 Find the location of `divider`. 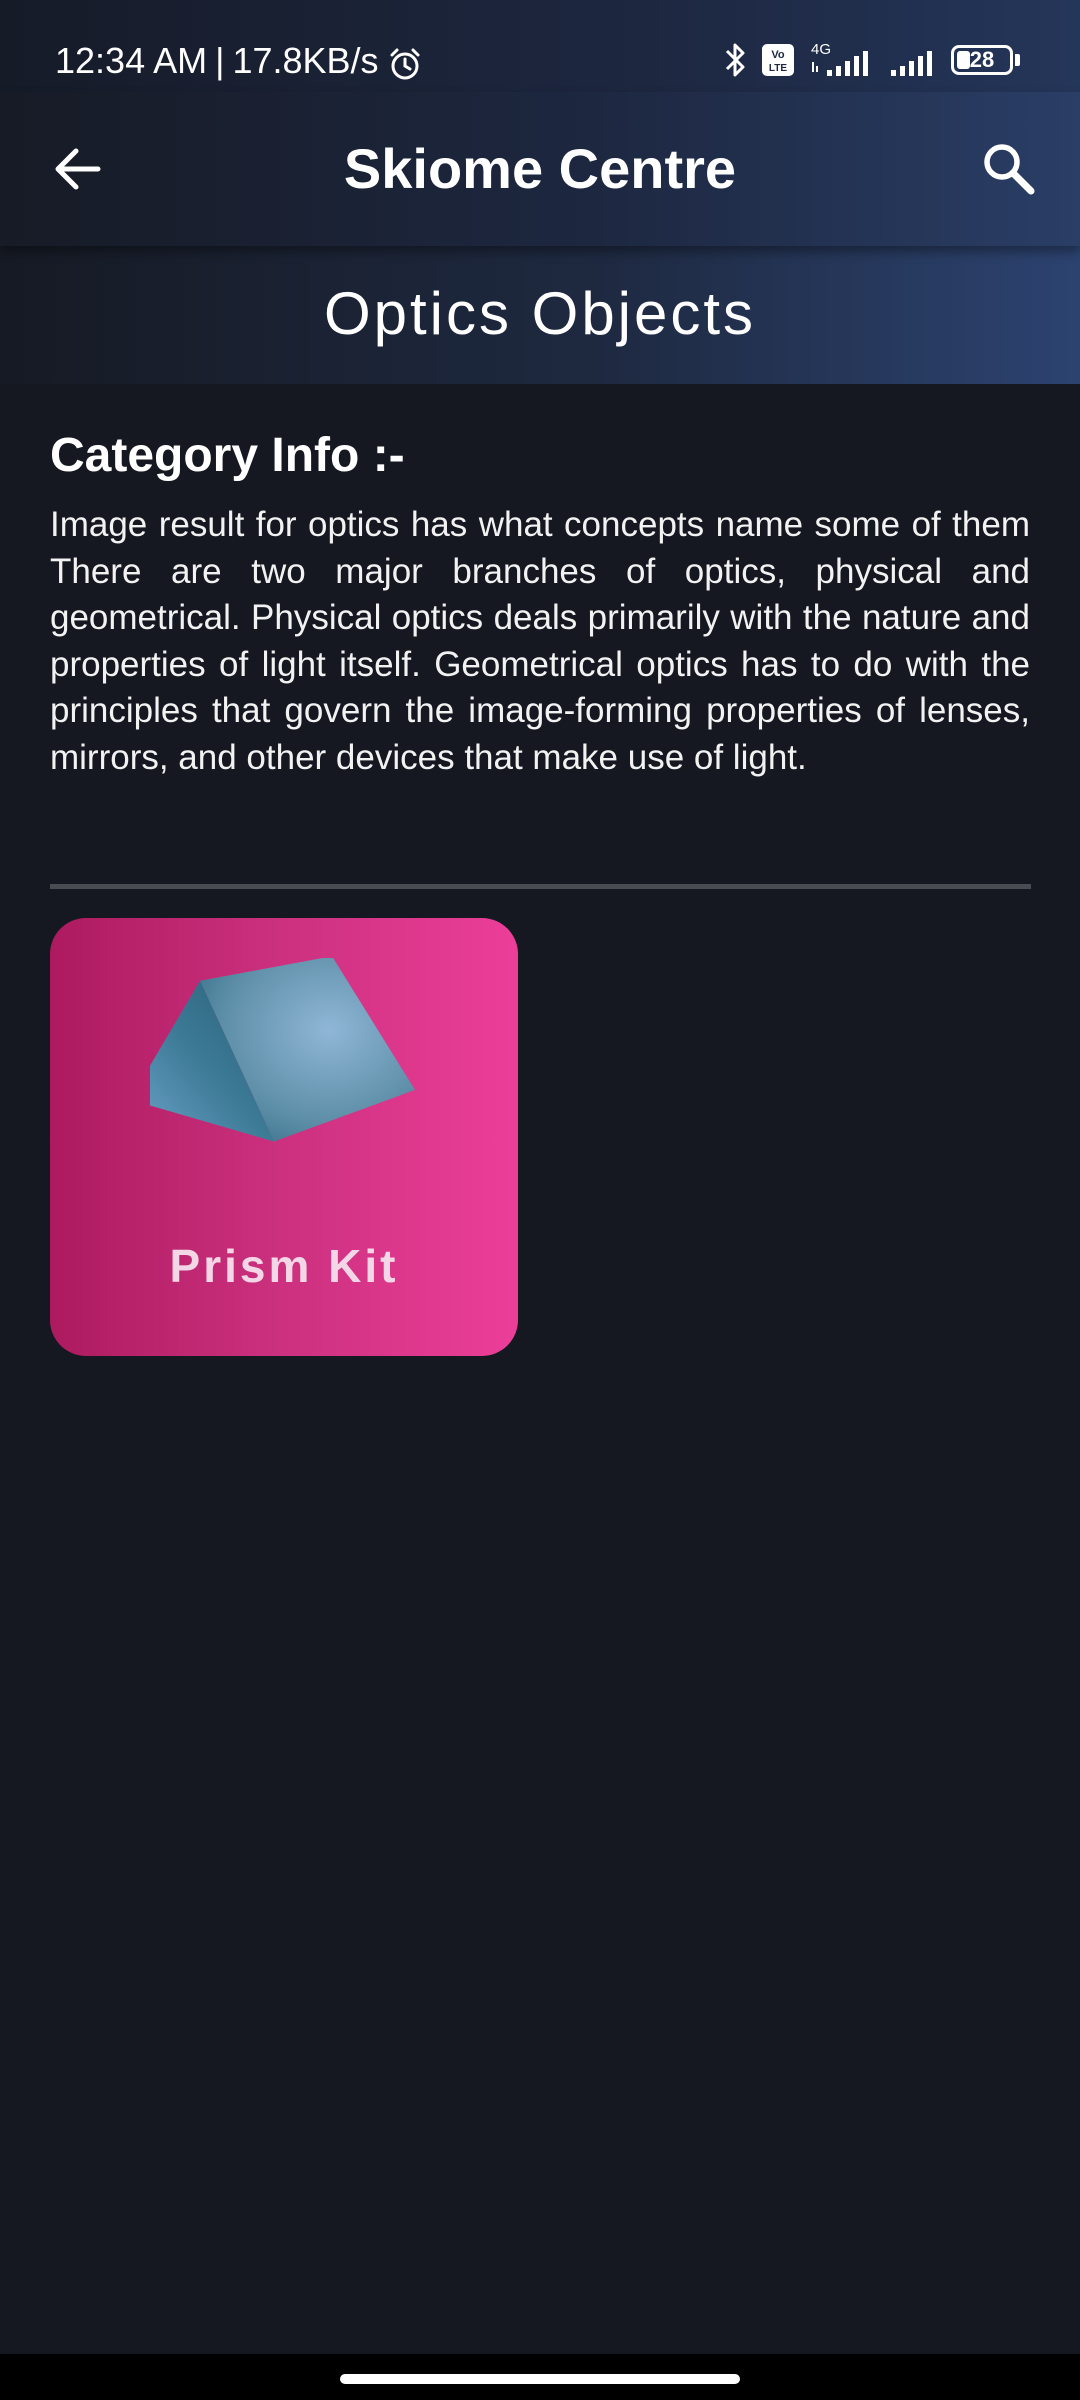

divider is located at coordinates (540, 886).